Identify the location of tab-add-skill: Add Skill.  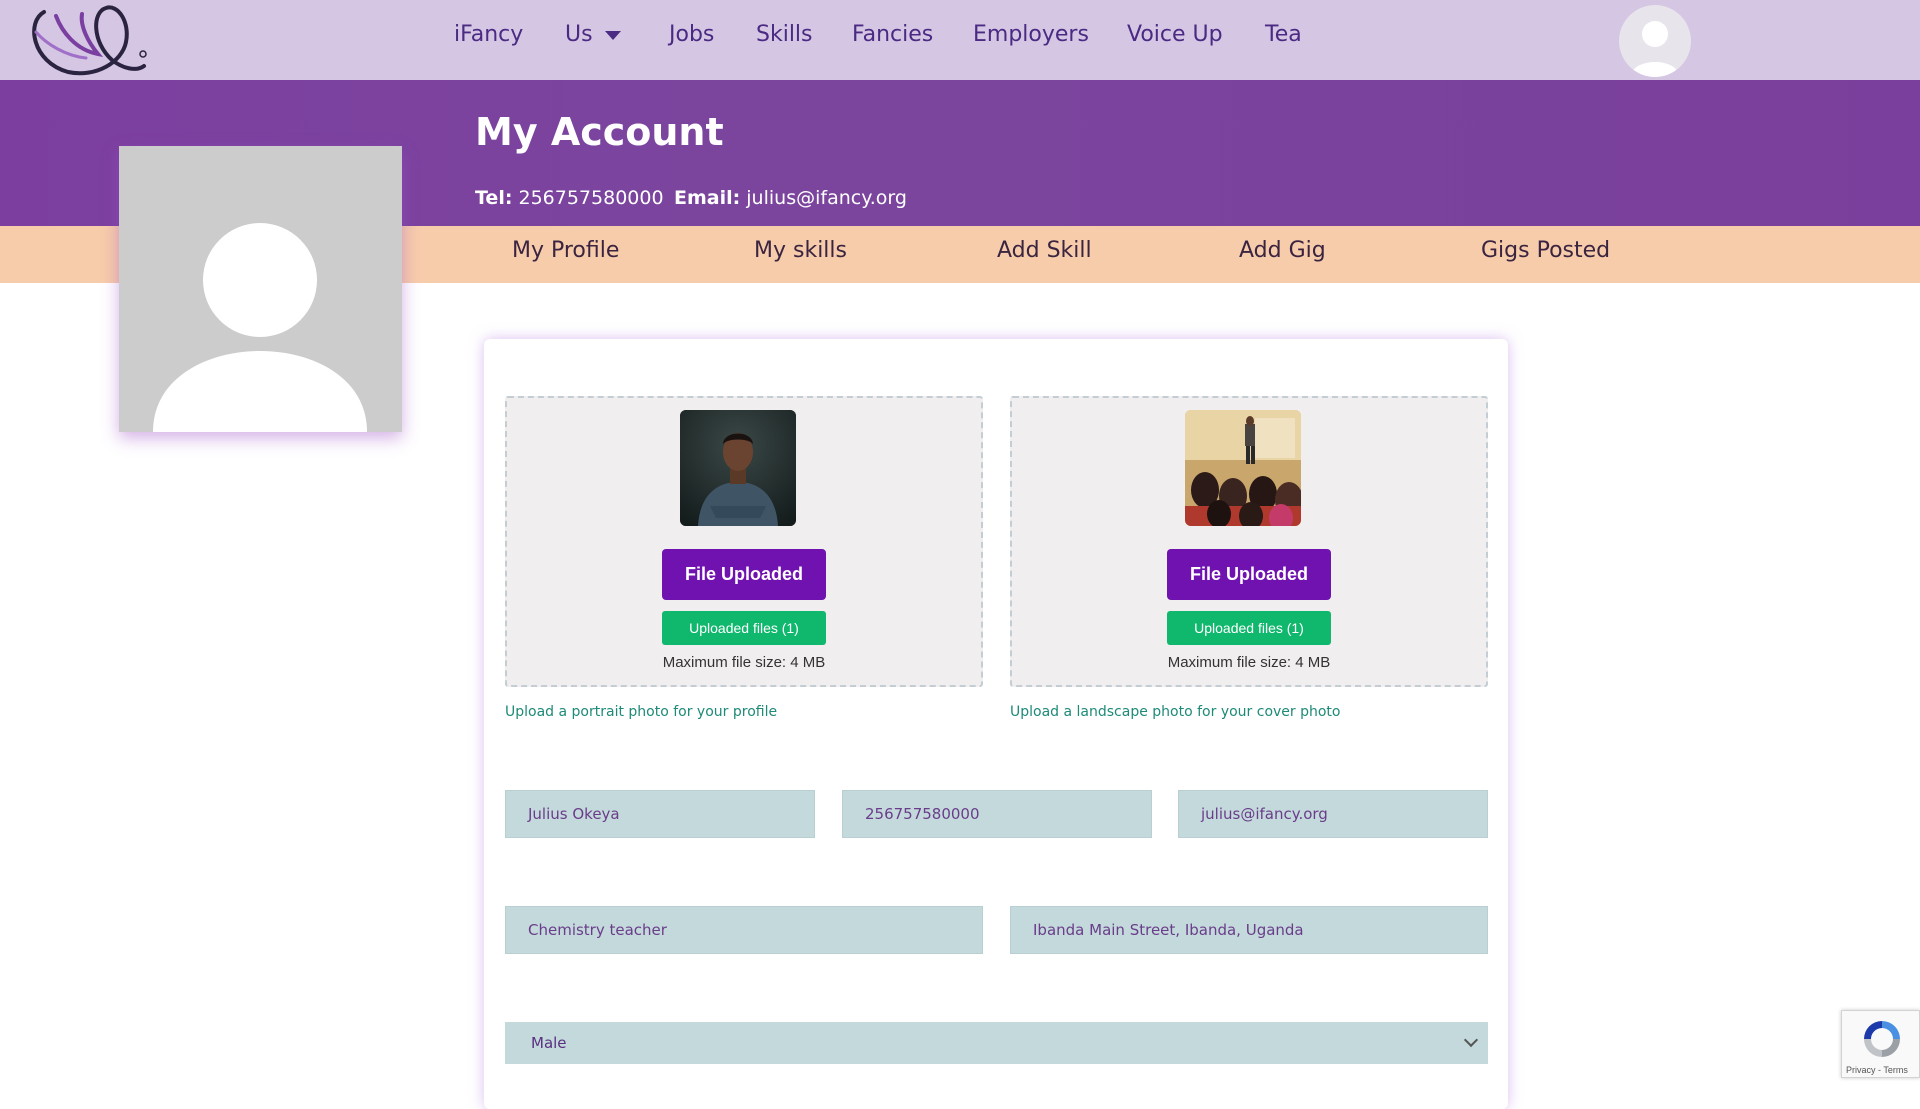
(1044, 250).